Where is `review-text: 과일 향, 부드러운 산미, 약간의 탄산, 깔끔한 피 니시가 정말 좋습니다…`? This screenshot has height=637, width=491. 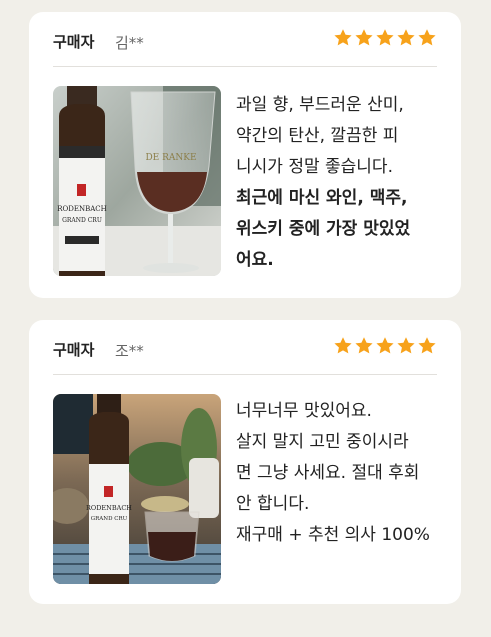 review-text: 과일 향, 부드러운 산미, 약간의 탄산, 깔끔한 피 니시가 정말 좋습니다… is located at coordinates (341, 183).